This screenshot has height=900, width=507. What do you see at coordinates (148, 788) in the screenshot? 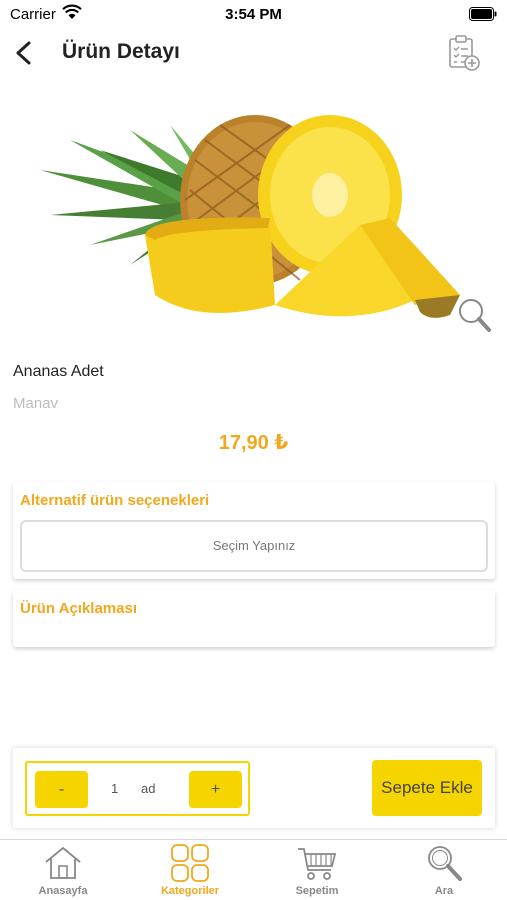
I see `quantity-unit: ad` at bounding box center [148, 788].